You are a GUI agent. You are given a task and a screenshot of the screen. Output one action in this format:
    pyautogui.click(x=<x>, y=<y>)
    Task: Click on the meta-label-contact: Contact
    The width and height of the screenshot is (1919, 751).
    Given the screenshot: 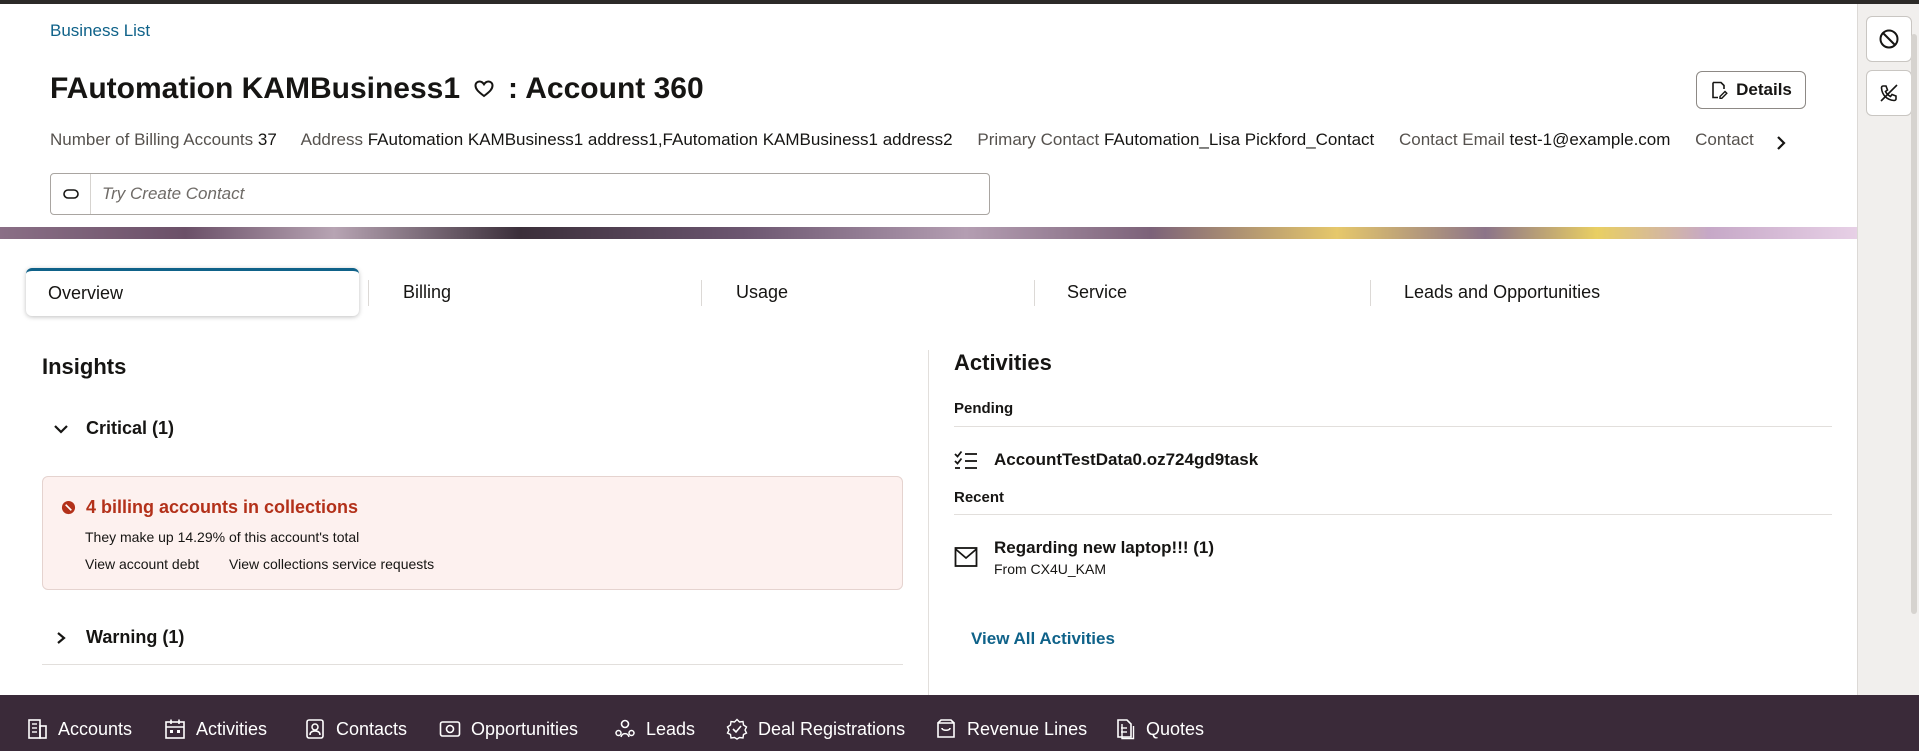 What is the action you would take?
    pyautogui.click(x=1724, y=139)
    